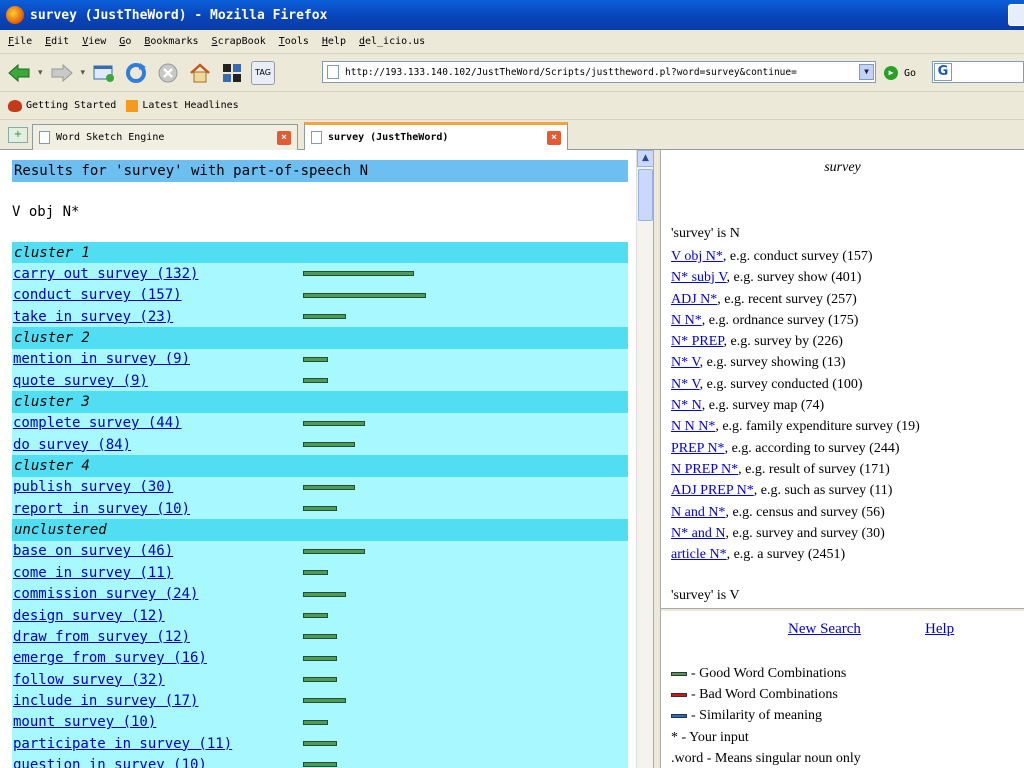  What do you see at coordinates (92, 487) in the screenshot?
I see `collocation-link: publish survey (30)` at bounding box center [92, 487].